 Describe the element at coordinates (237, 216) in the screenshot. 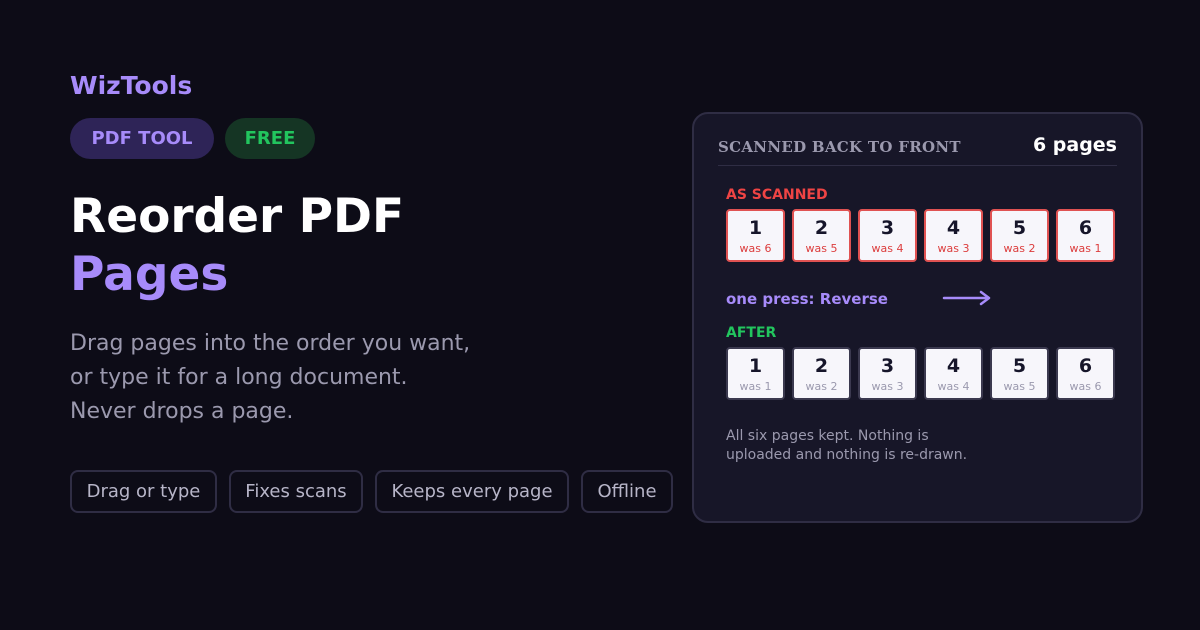

I see `title-line-1: Reorder PDF` at that location.